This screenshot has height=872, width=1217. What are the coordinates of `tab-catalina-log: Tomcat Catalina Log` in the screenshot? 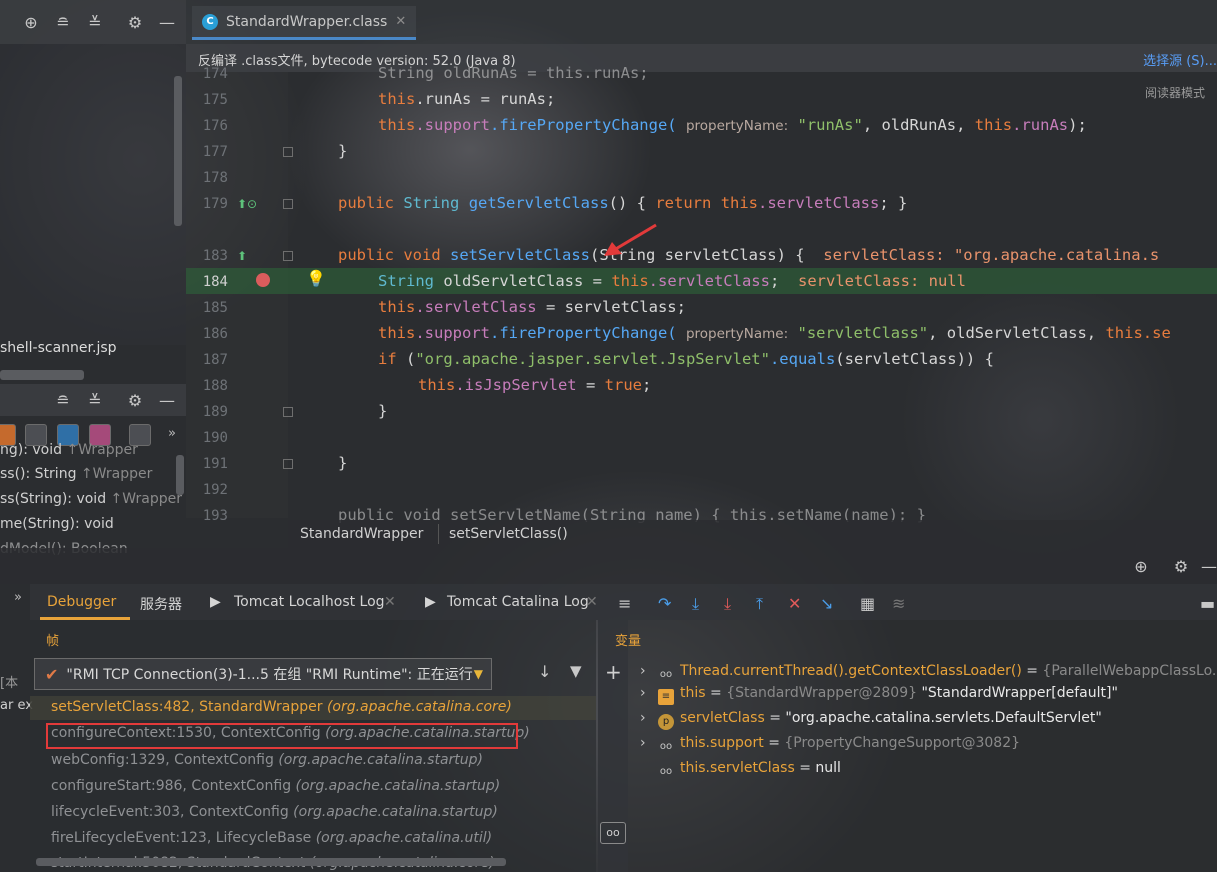 It's located at (518, 602).